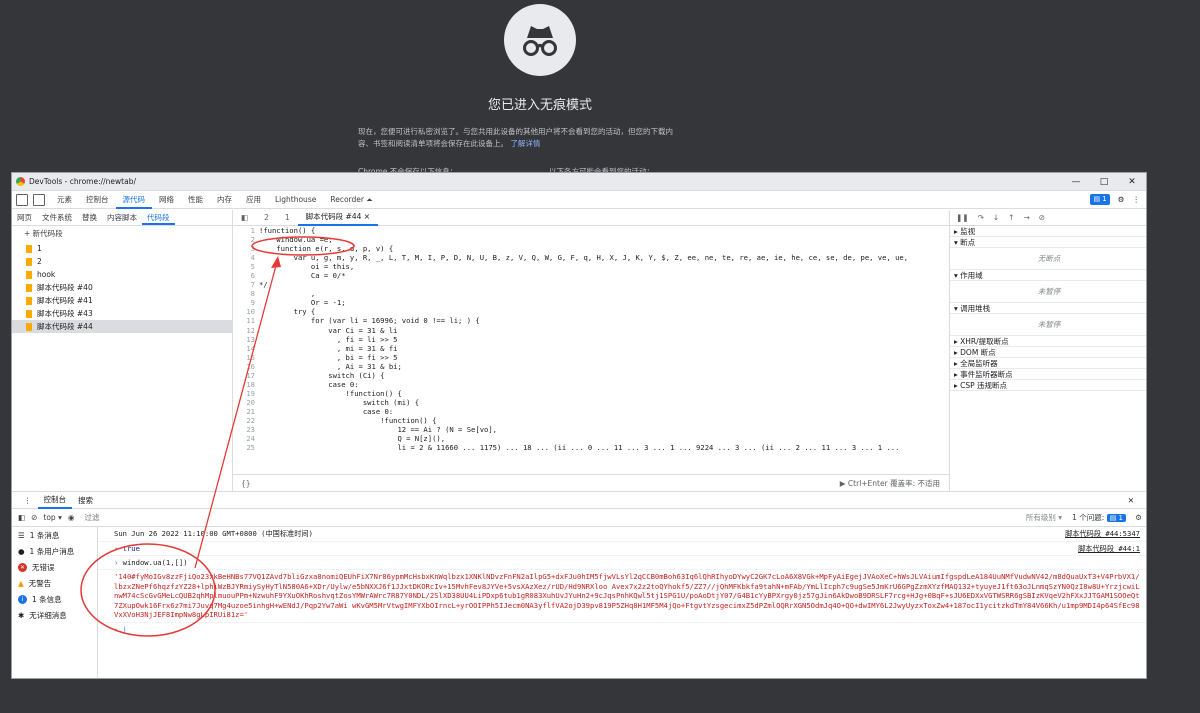 This screenshot has height=713, width=1200. I want to click on line-number: 22, so click(246, 420).